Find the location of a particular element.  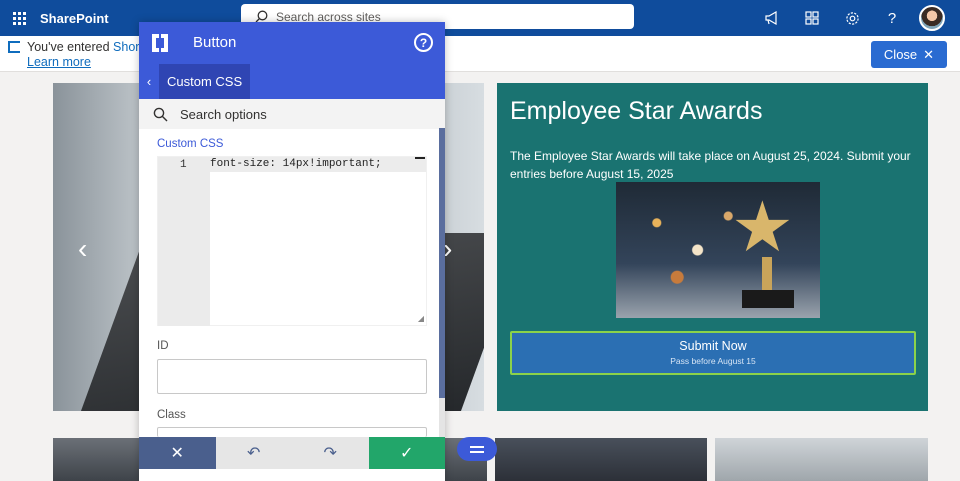

resize-handle-icon: ◢ is located at coordinates (421, 318).